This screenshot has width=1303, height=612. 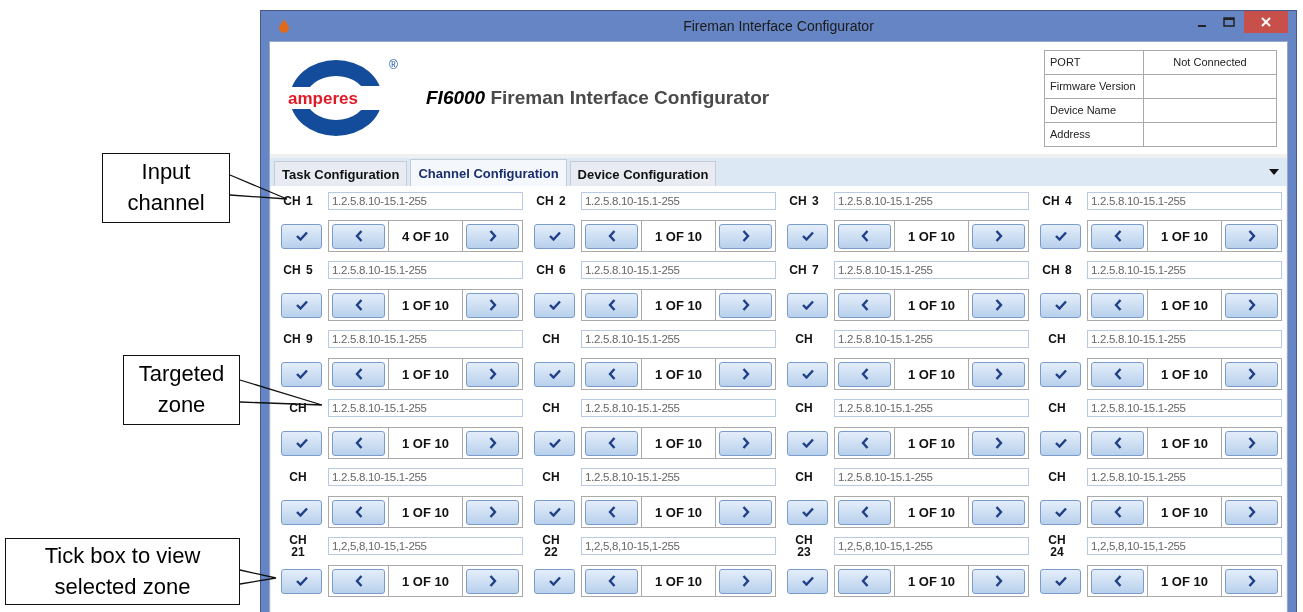 What do you see at coordinates (643, 173) in the screenshot?
I see `tab: Device Configuration` at bounding box center [643, 173].